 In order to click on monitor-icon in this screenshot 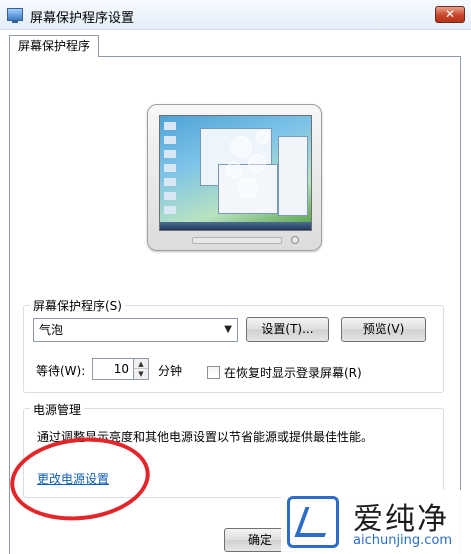, I will do `click(15, 15)`.